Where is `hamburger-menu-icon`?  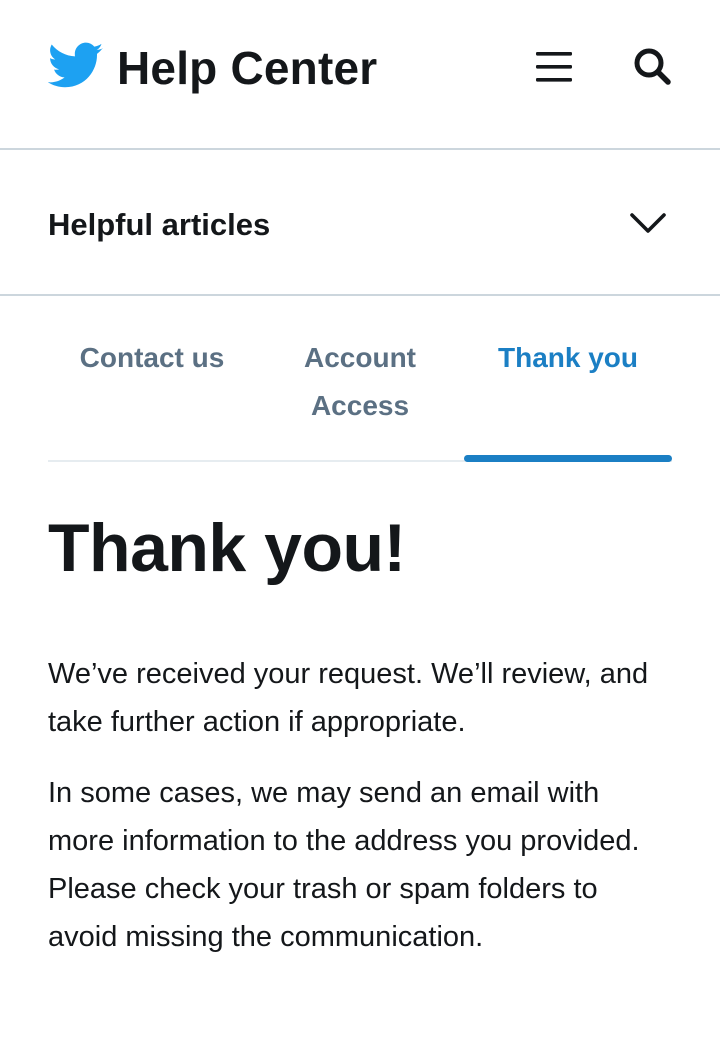
hamburger-menu-icon is located at coordinates (554, 68).